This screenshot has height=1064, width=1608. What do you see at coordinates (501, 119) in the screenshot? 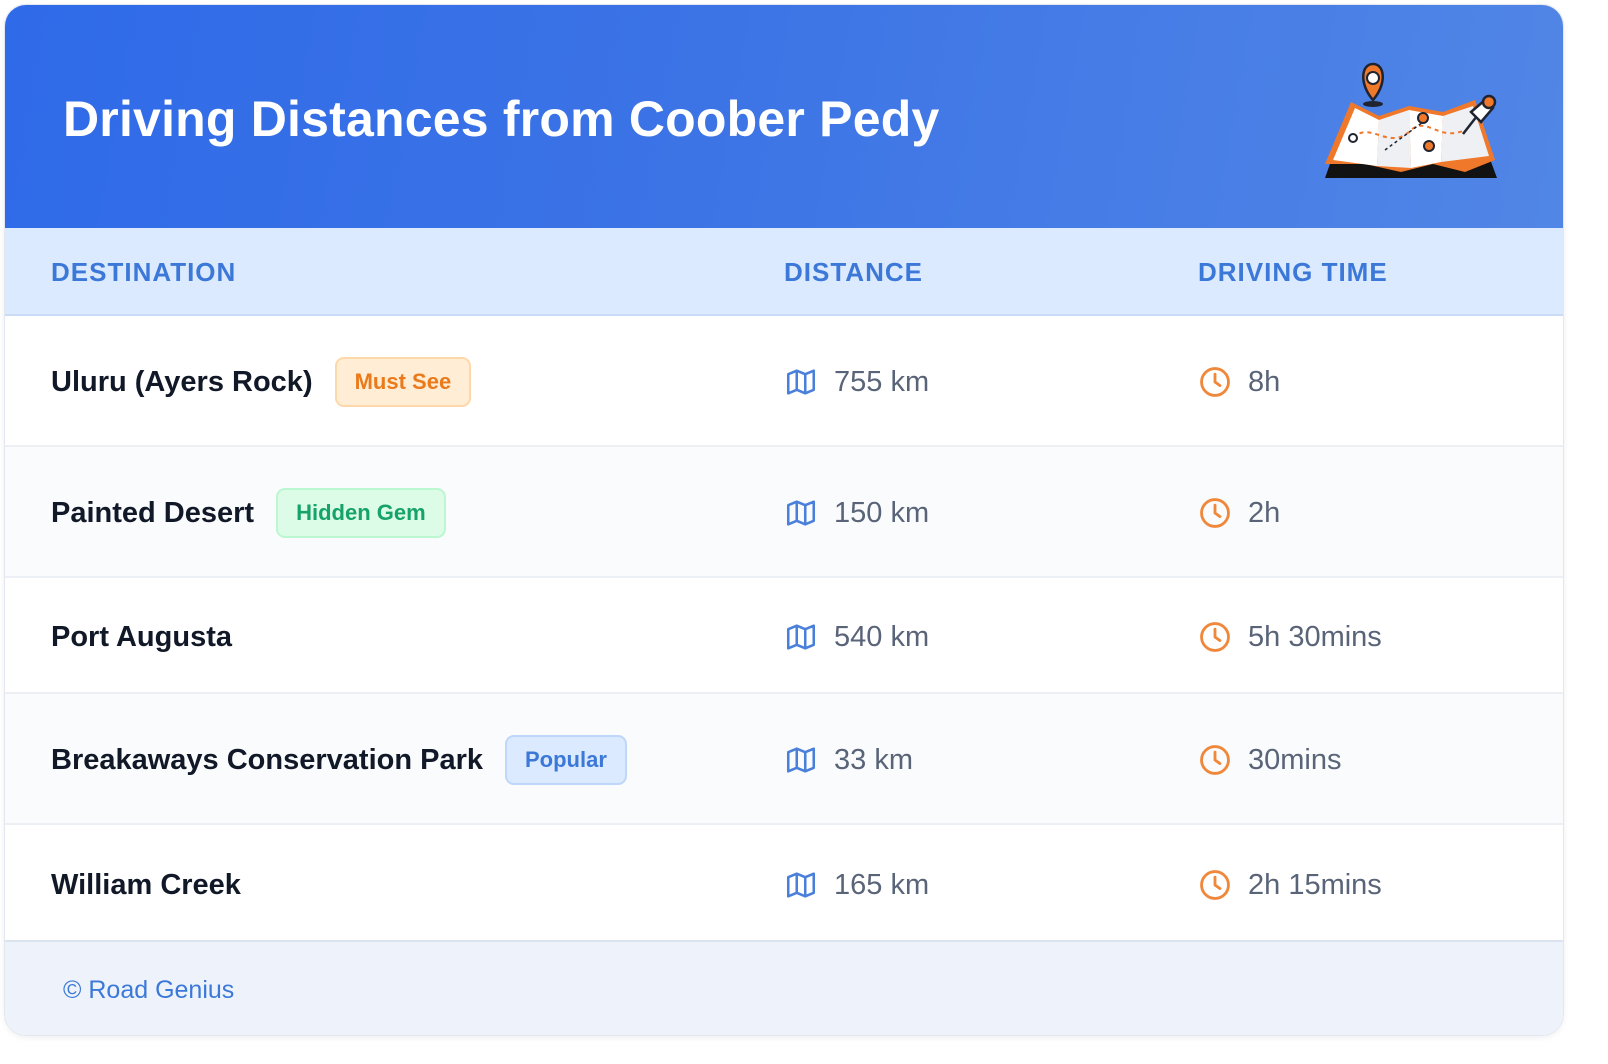
I see `page-title: Driving Distances from Coober Pedy` at bounding box center [501, 119].